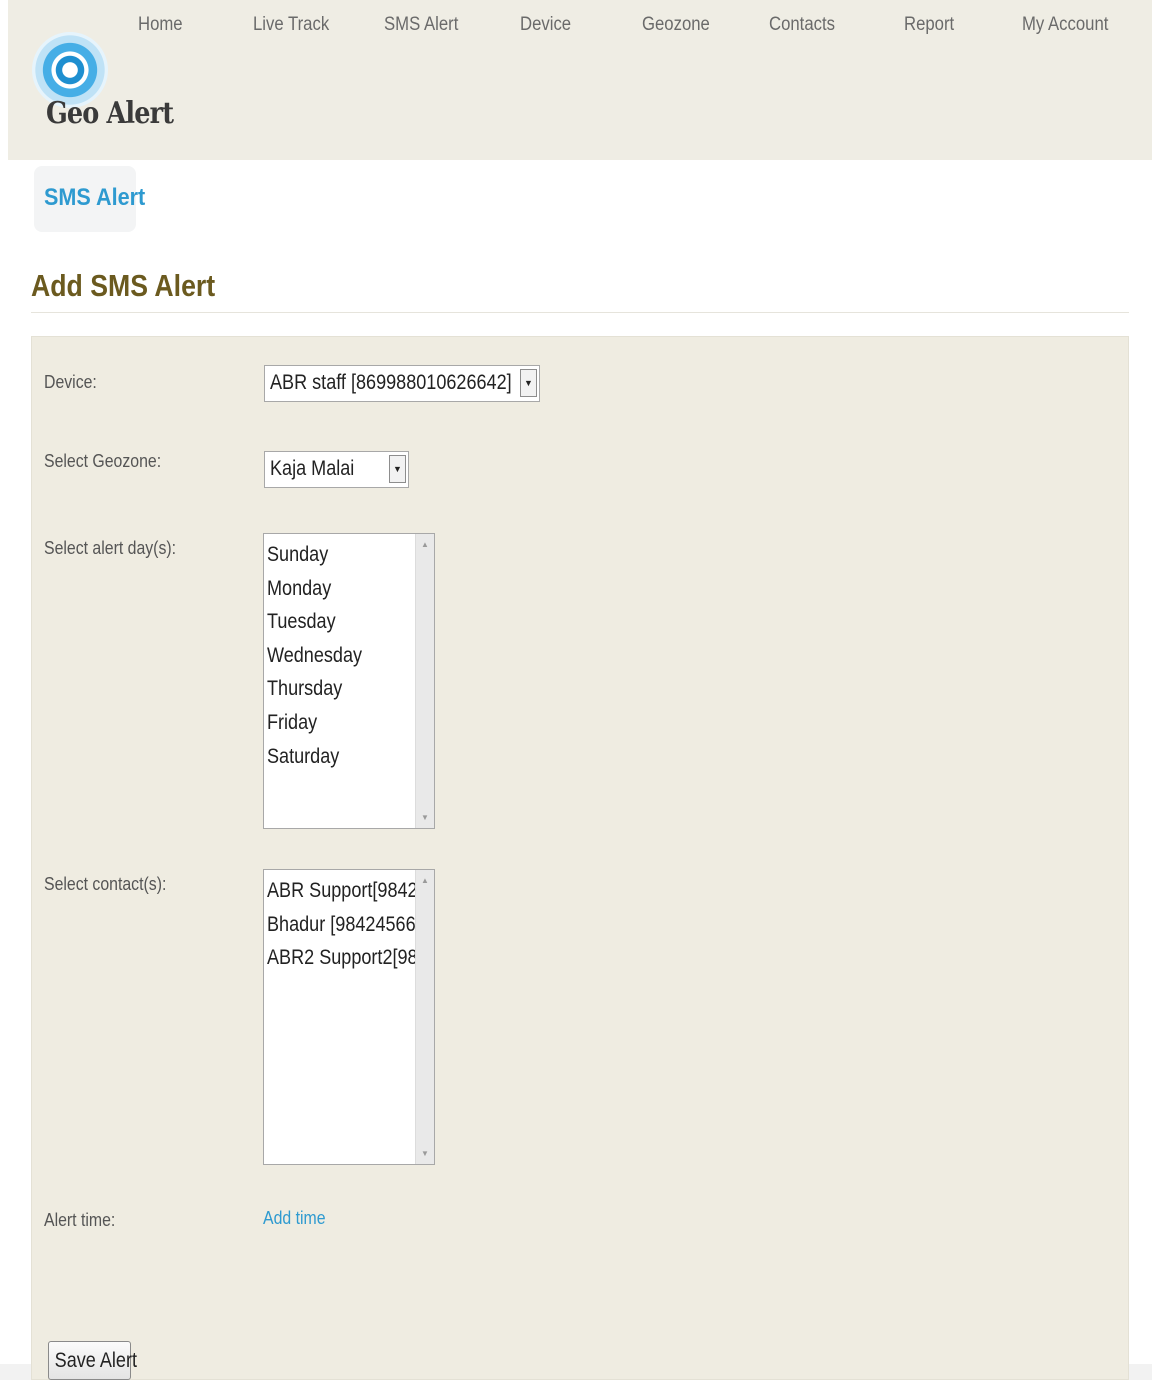 This screenshot has height=1380, width=1152. I want to click on nav-device: Device, so click(545, 25).